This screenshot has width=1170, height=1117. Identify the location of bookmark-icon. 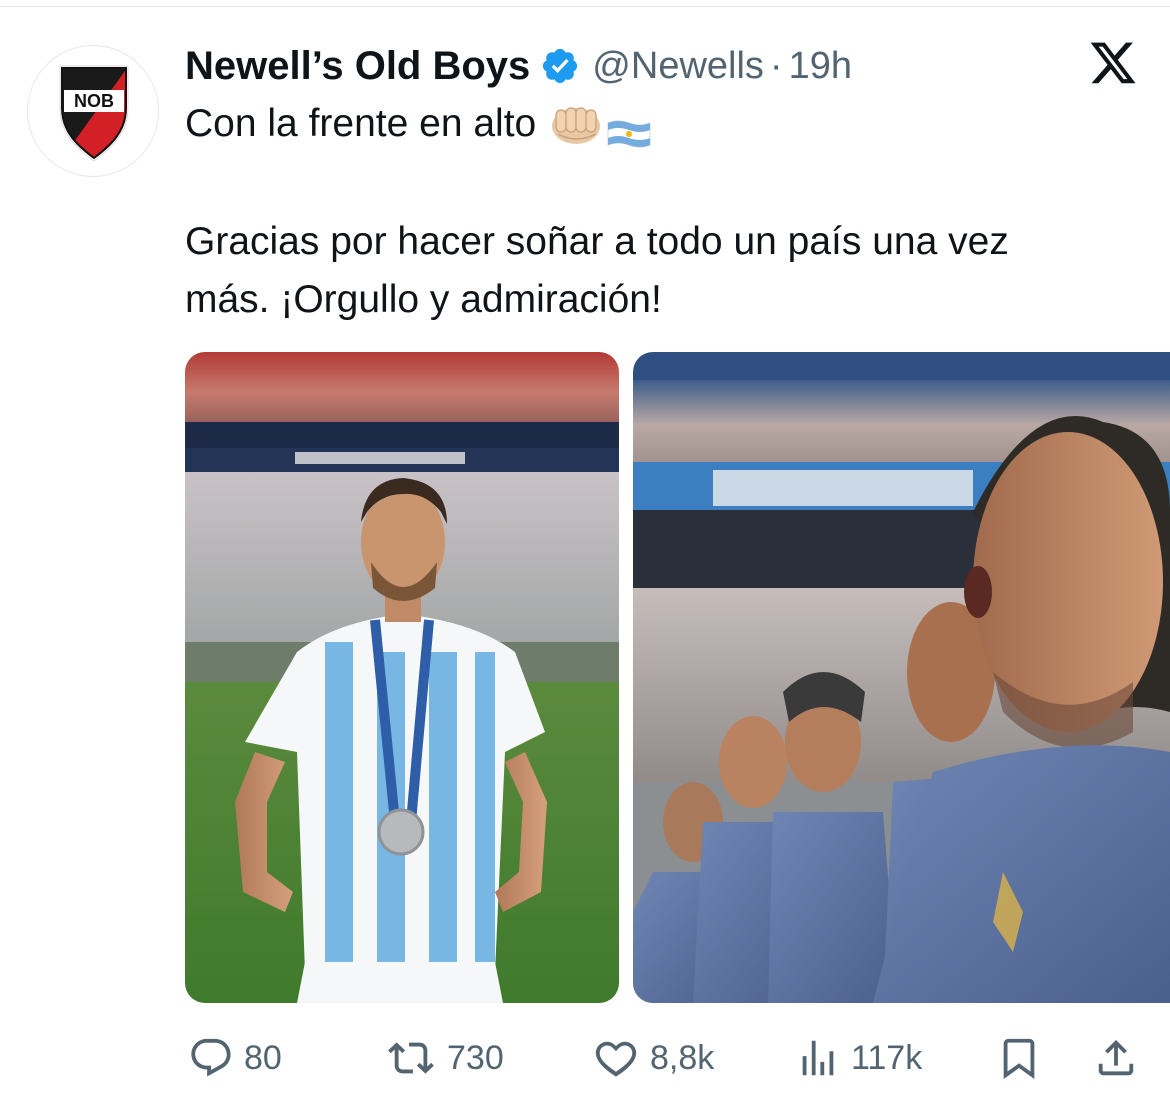
(1019, 1058).